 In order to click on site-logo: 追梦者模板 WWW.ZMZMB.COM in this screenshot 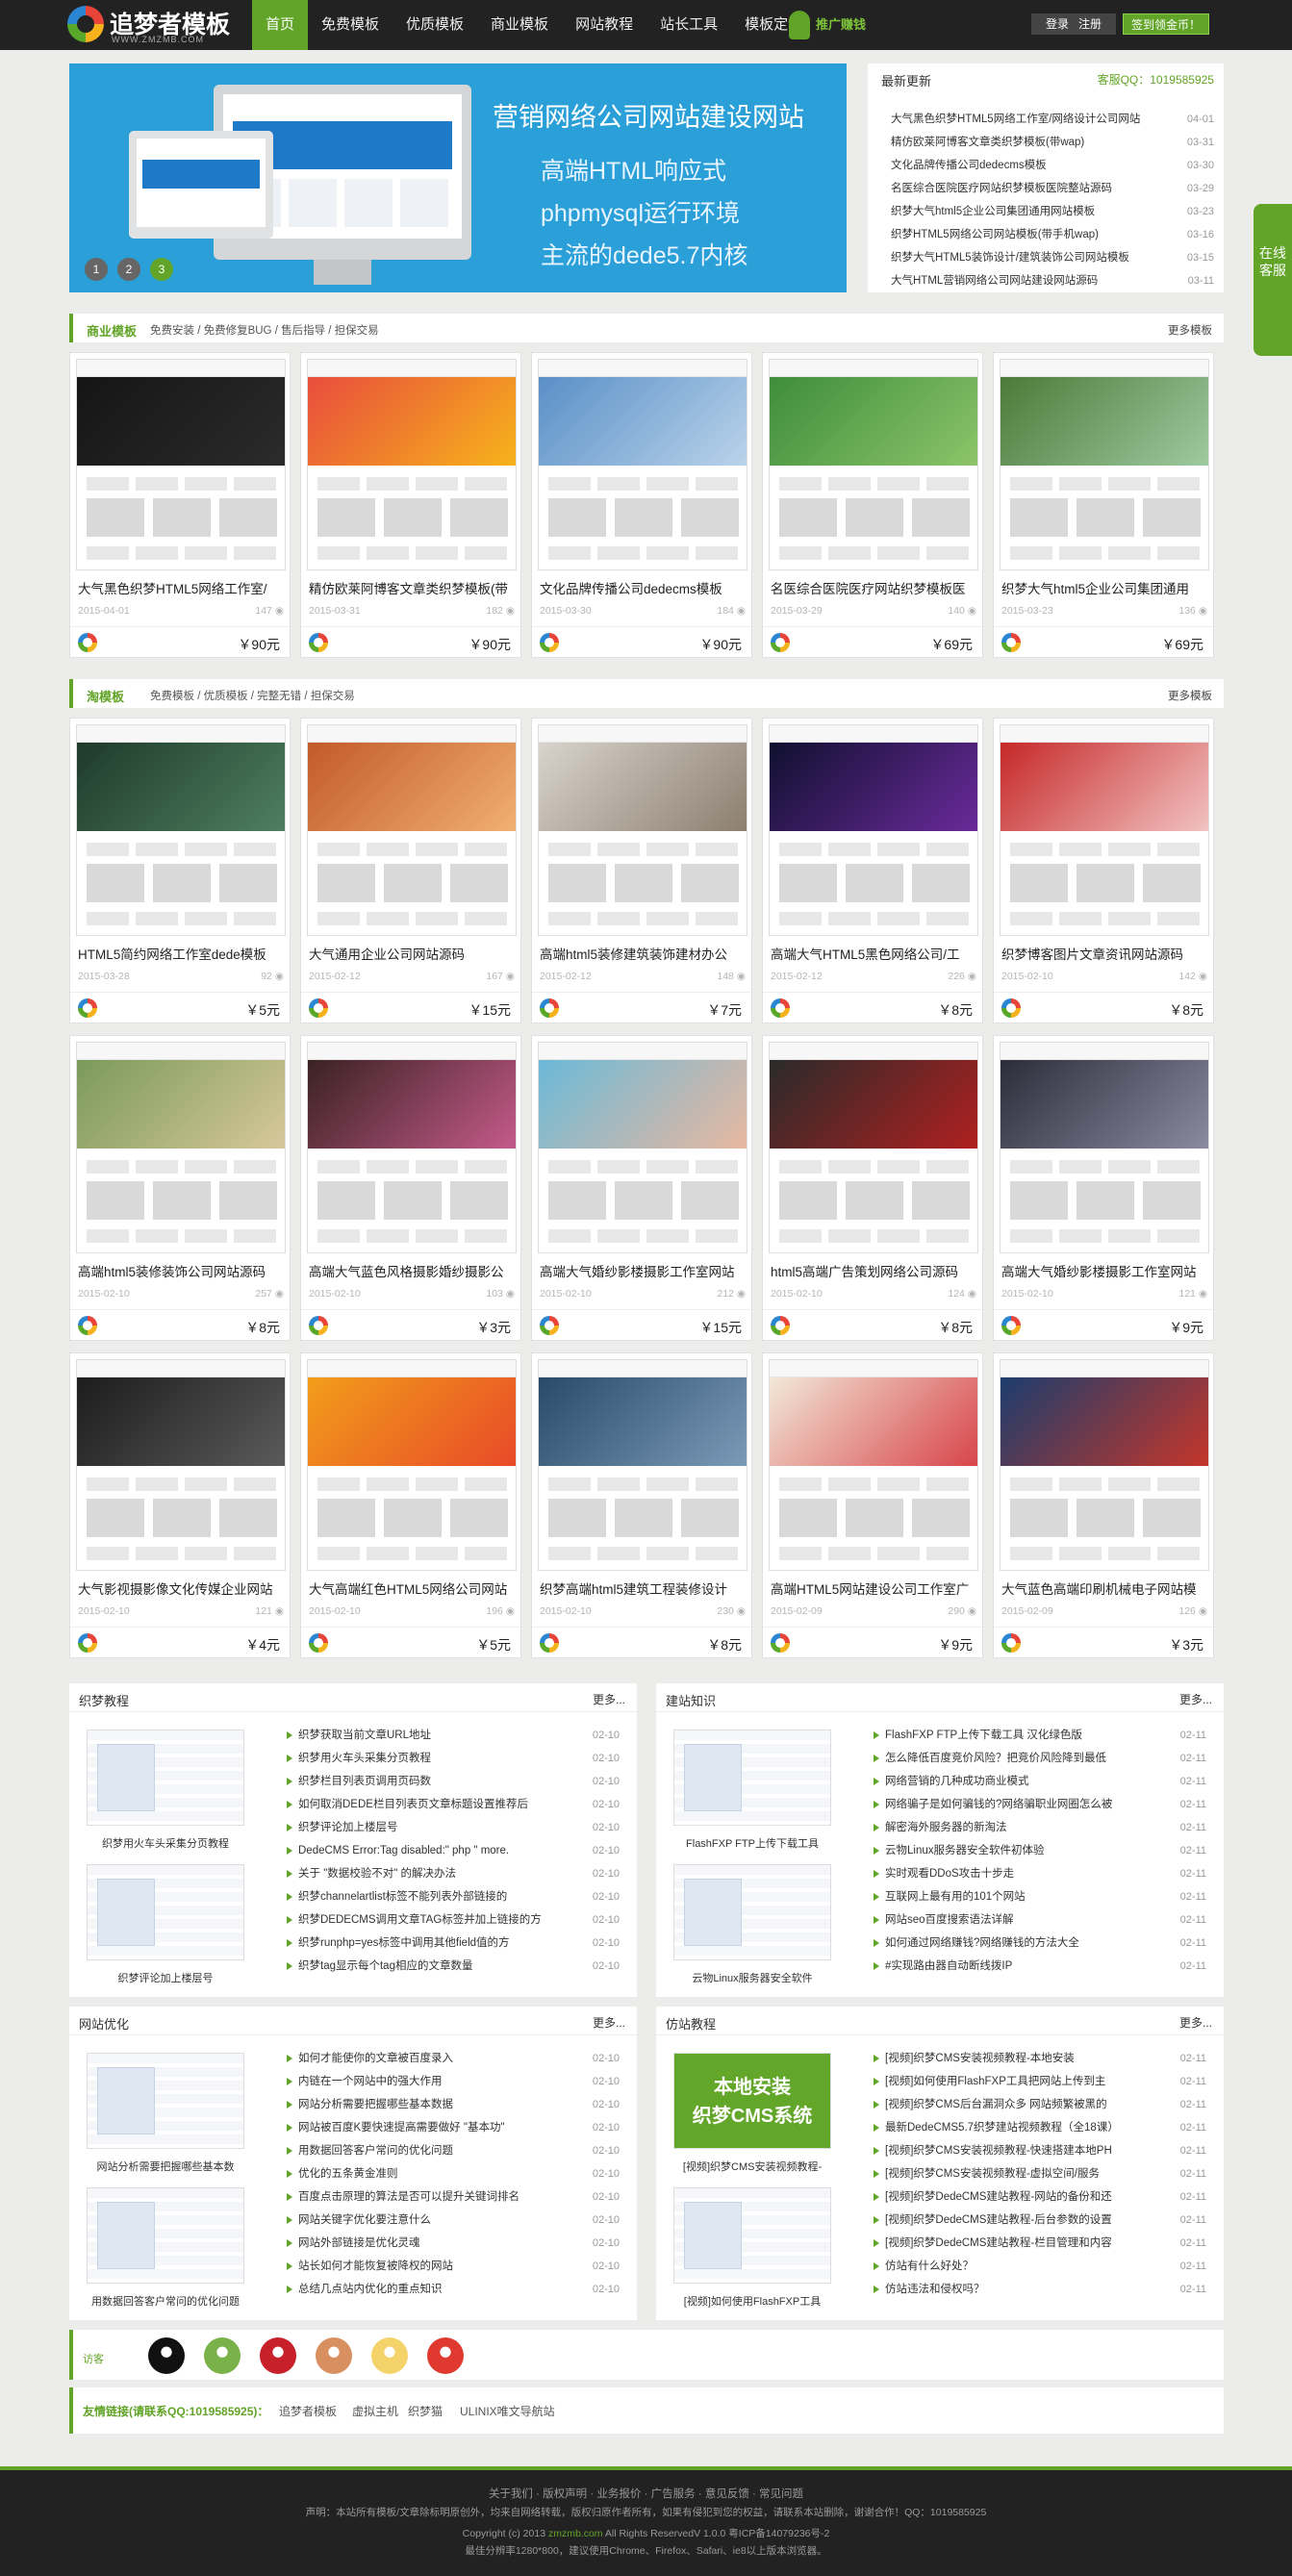, I will do `click(149, 25)`.